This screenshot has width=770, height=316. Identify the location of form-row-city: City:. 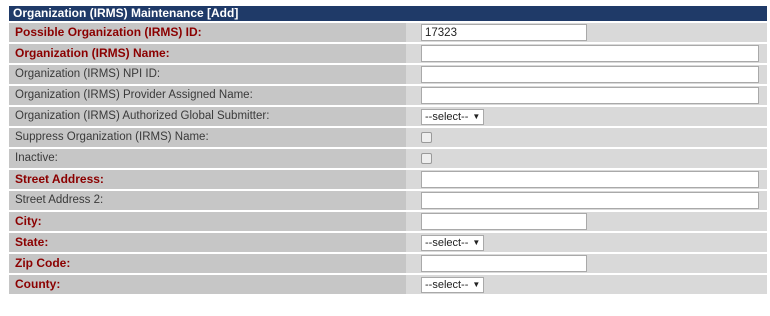
(388, 221).